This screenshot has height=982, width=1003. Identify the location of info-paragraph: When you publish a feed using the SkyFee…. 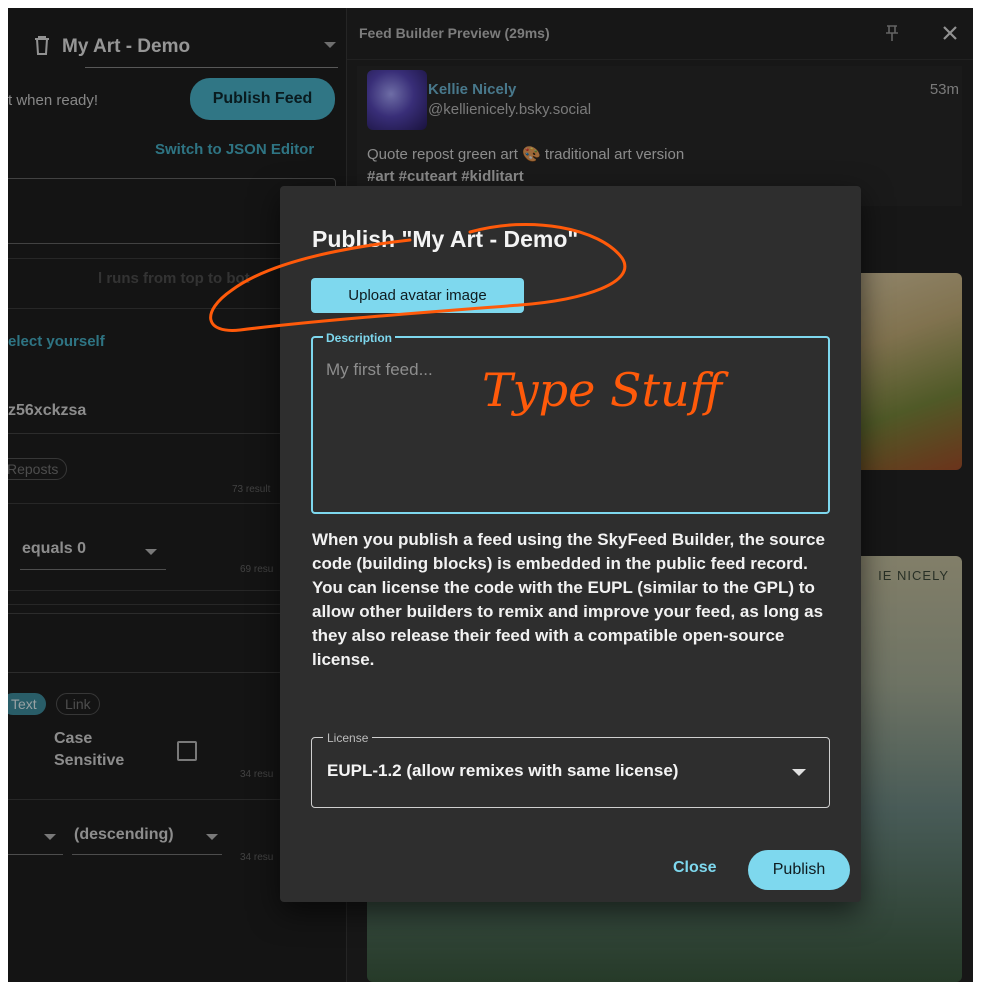
(568, 551).